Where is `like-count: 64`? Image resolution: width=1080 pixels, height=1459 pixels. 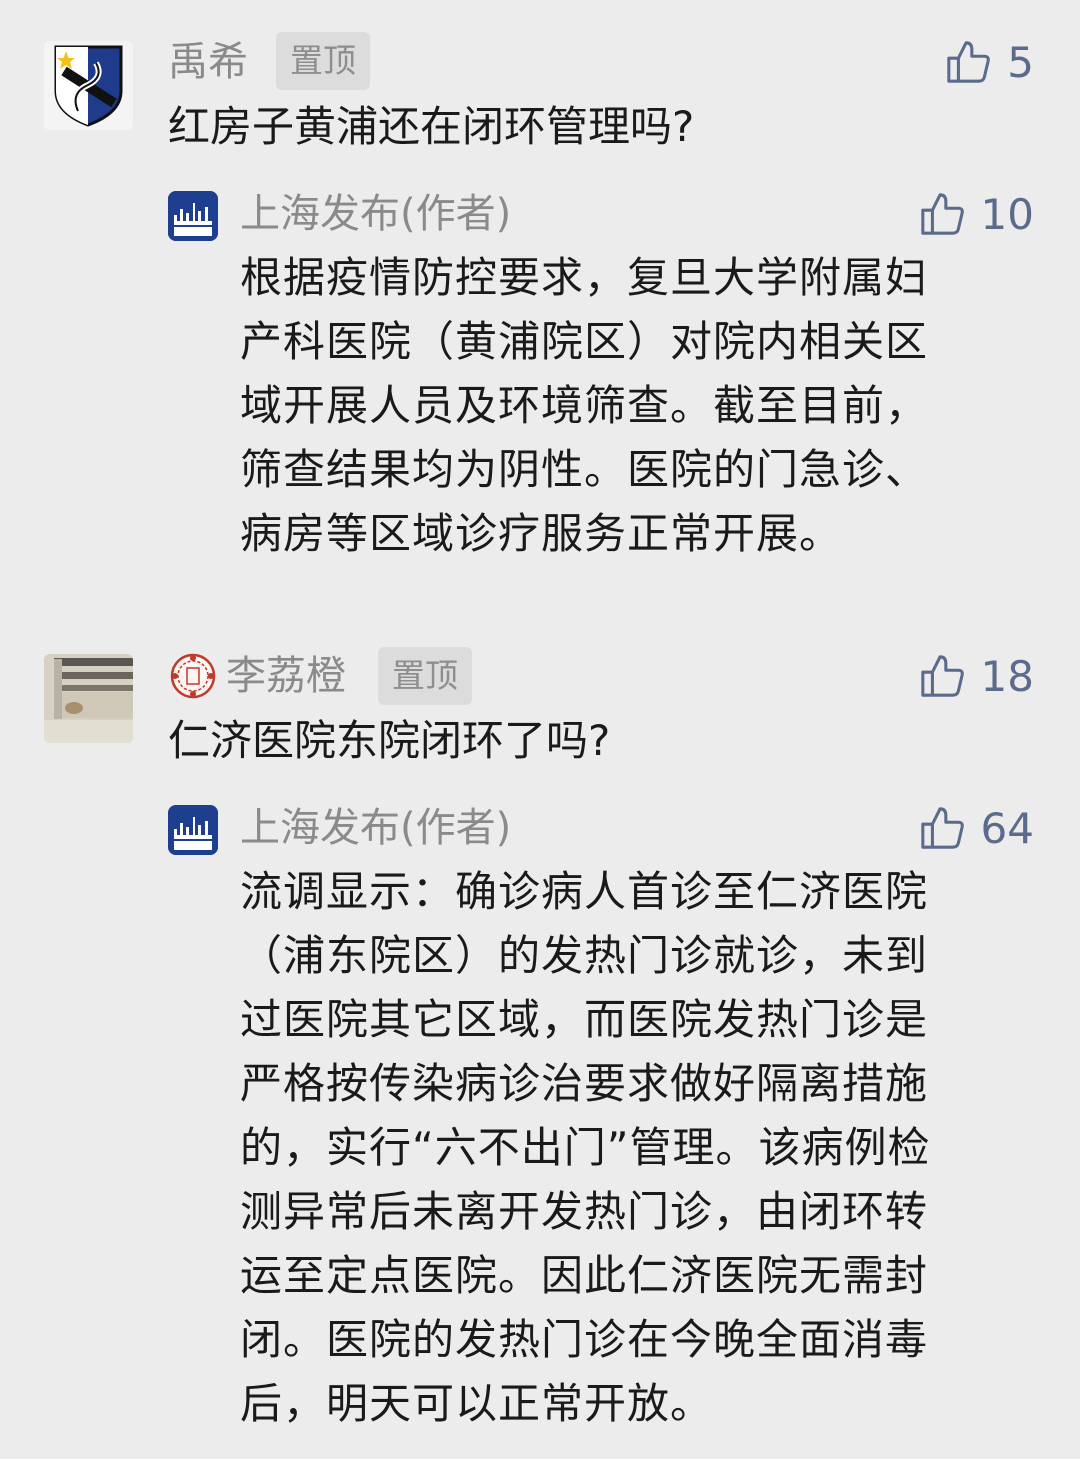 like-count: 64 is located at coordinates (1007, 828).